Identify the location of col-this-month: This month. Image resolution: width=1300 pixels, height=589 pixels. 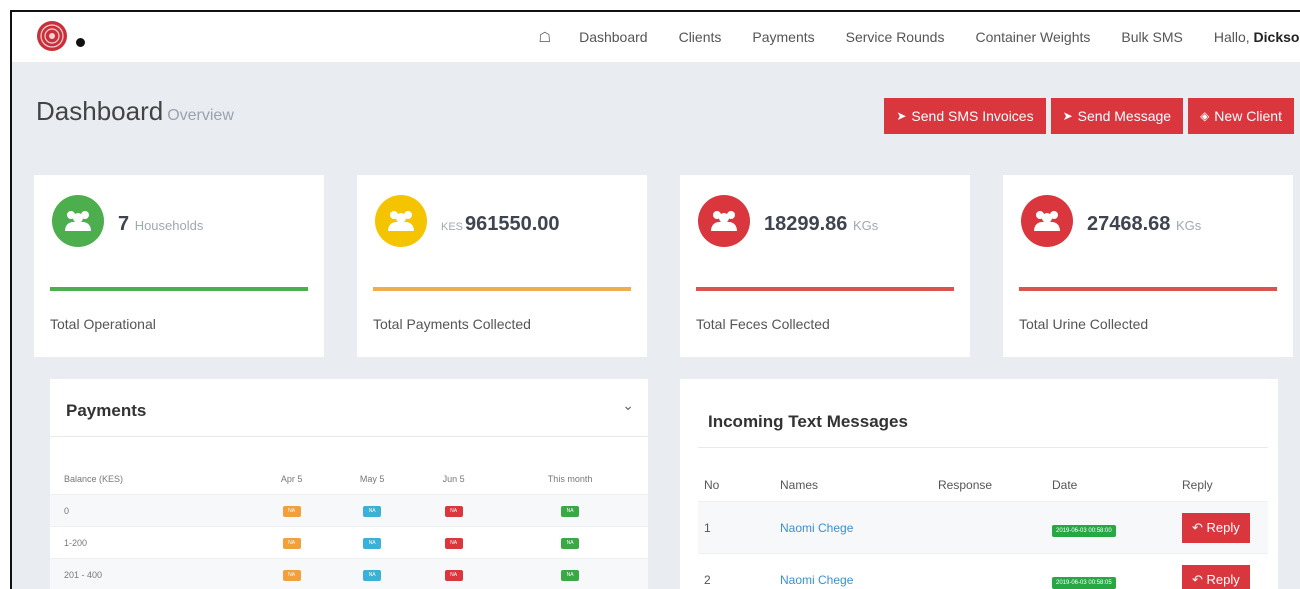
(570, 478).